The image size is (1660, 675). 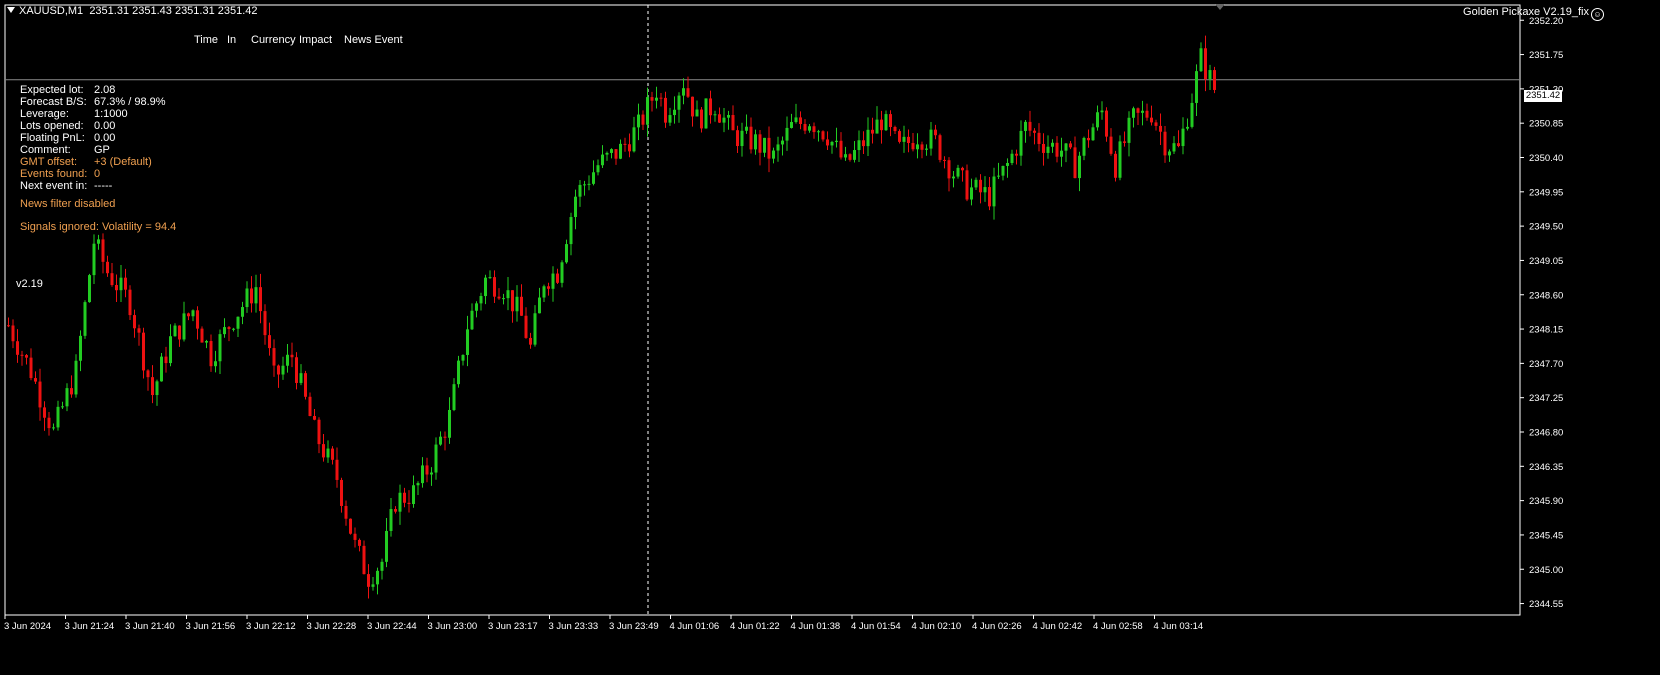 I want to click on y-tick-label: 2348.60, so click(x=1546, y=295).